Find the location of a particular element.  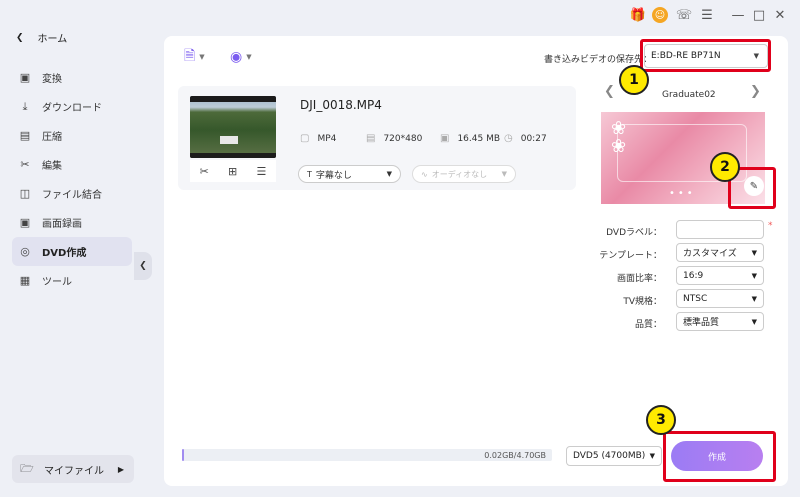

sidebar-item-merge: ◫ ファイル結合 is located at coordinates (72, 193).